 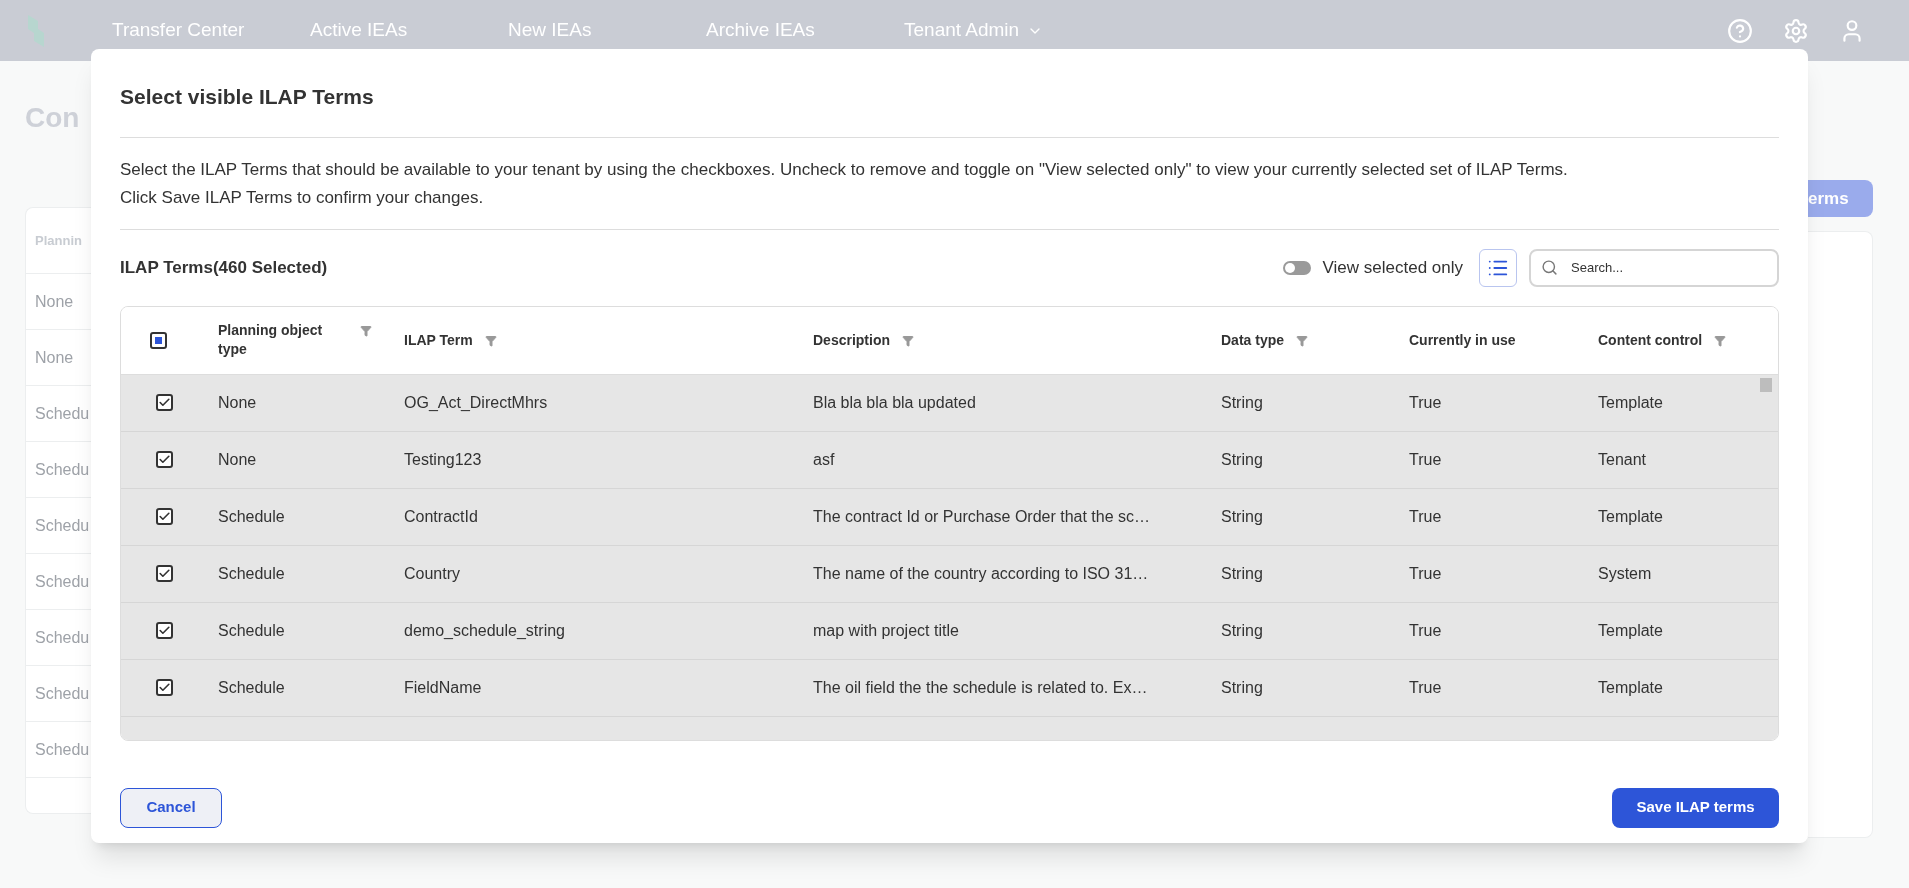 What do you see at coordinates (443, 459) in the screenshot?
I see `table-cell-text: Testing123` at bounding box center [443, 459].